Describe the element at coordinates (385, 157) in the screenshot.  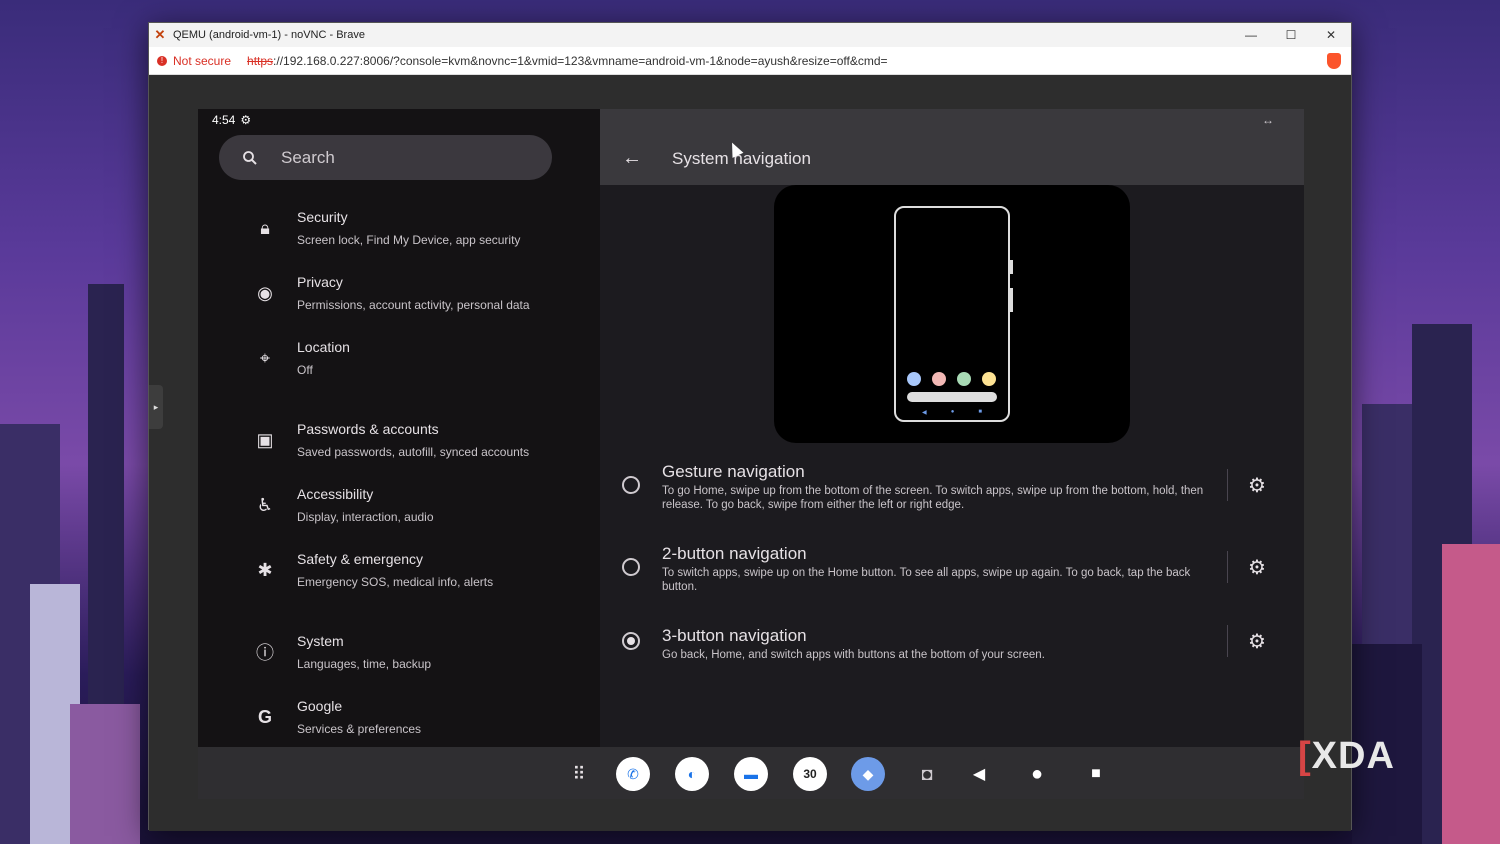
I see `search-bar: Search` at that location.